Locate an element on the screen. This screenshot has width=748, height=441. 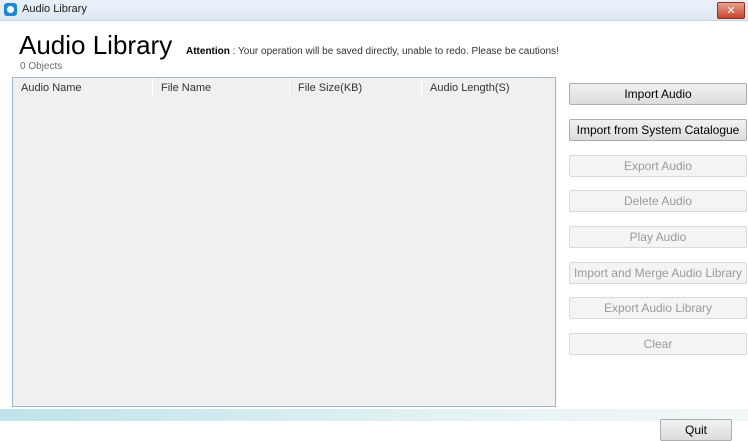
close-icon: ✕ is located at coordinates (731, 10).